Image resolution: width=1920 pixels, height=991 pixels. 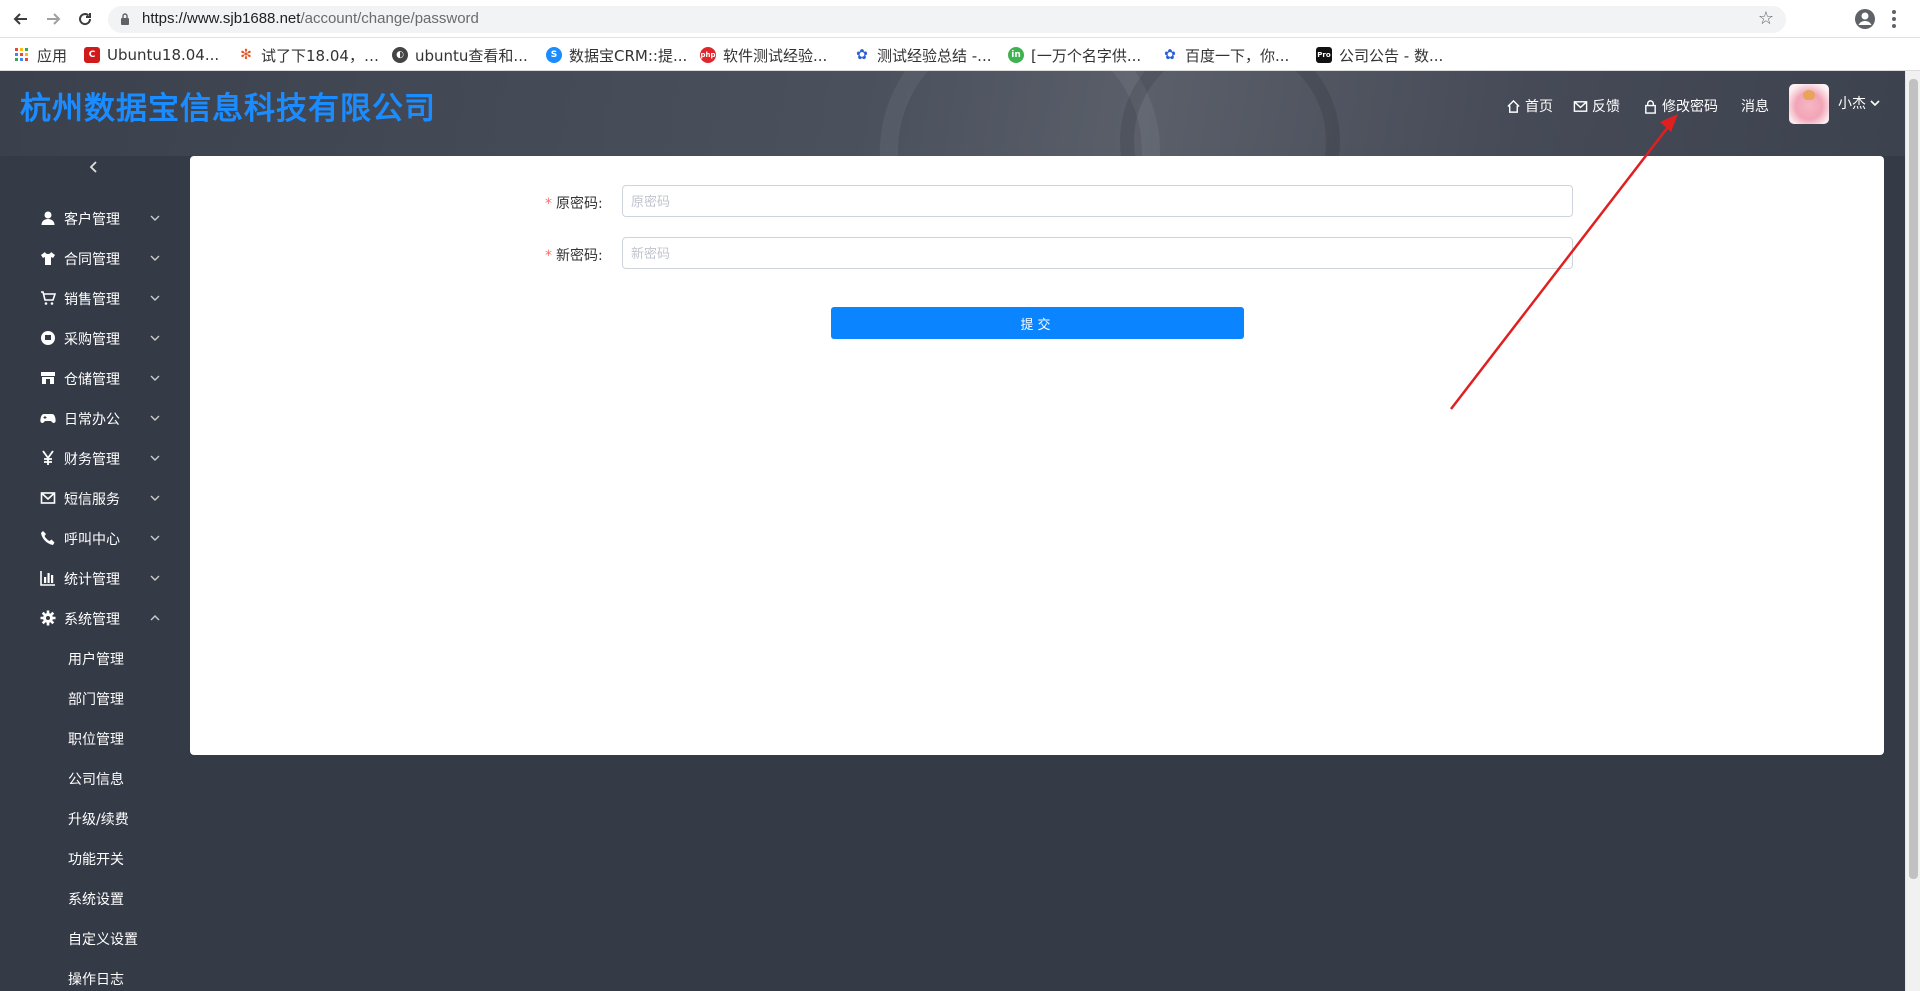 I want to click on sidebar-item-label: 呼叫中心, so click(x=92, y=540).